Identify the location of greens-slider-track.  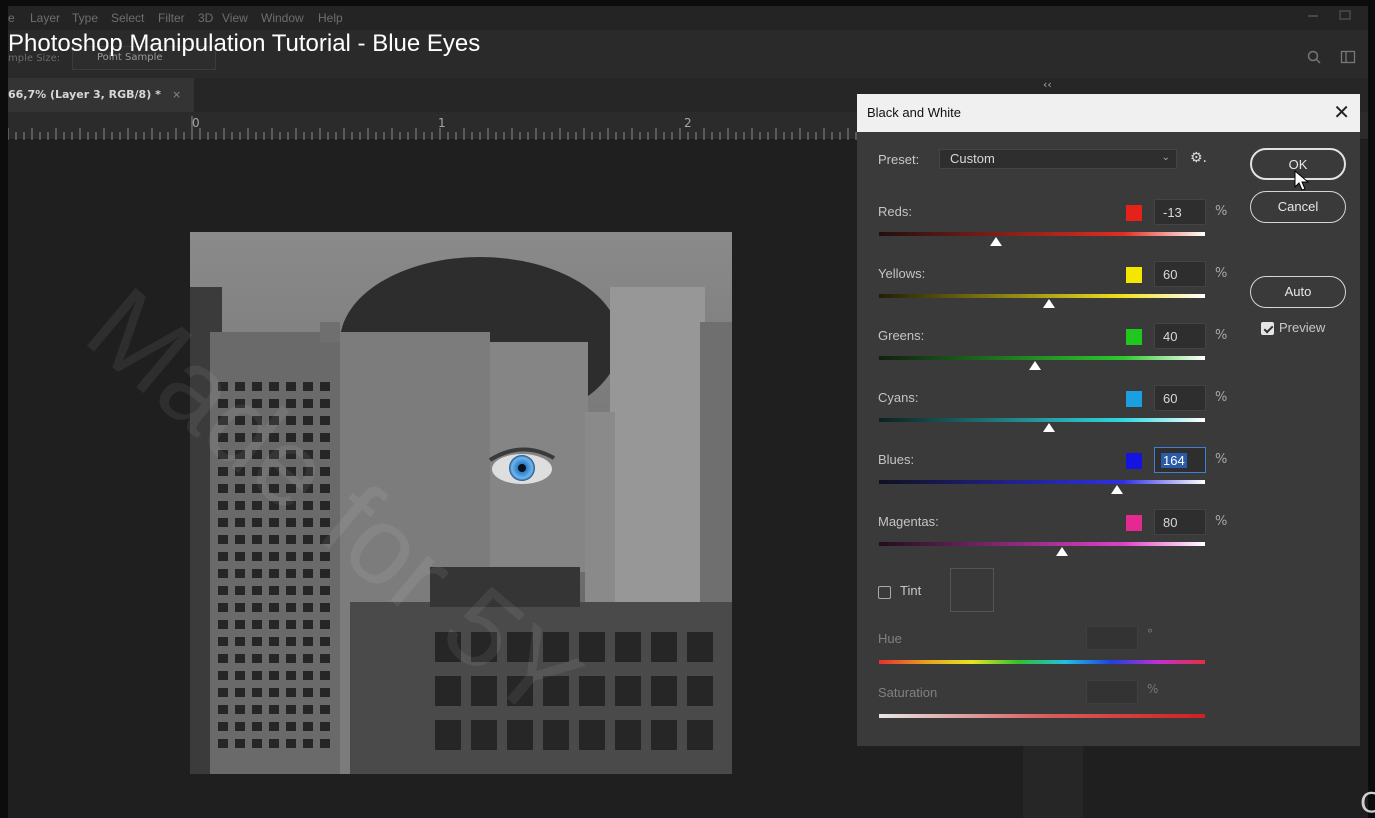
(1042, 358).